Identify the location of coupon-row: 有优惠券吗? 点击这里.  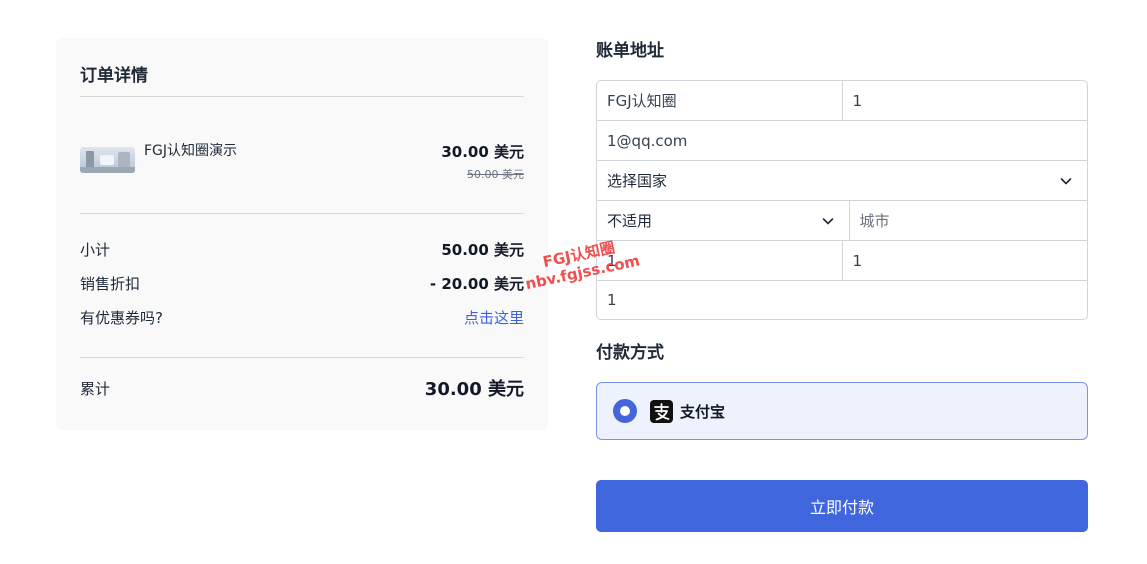
(302, 317).